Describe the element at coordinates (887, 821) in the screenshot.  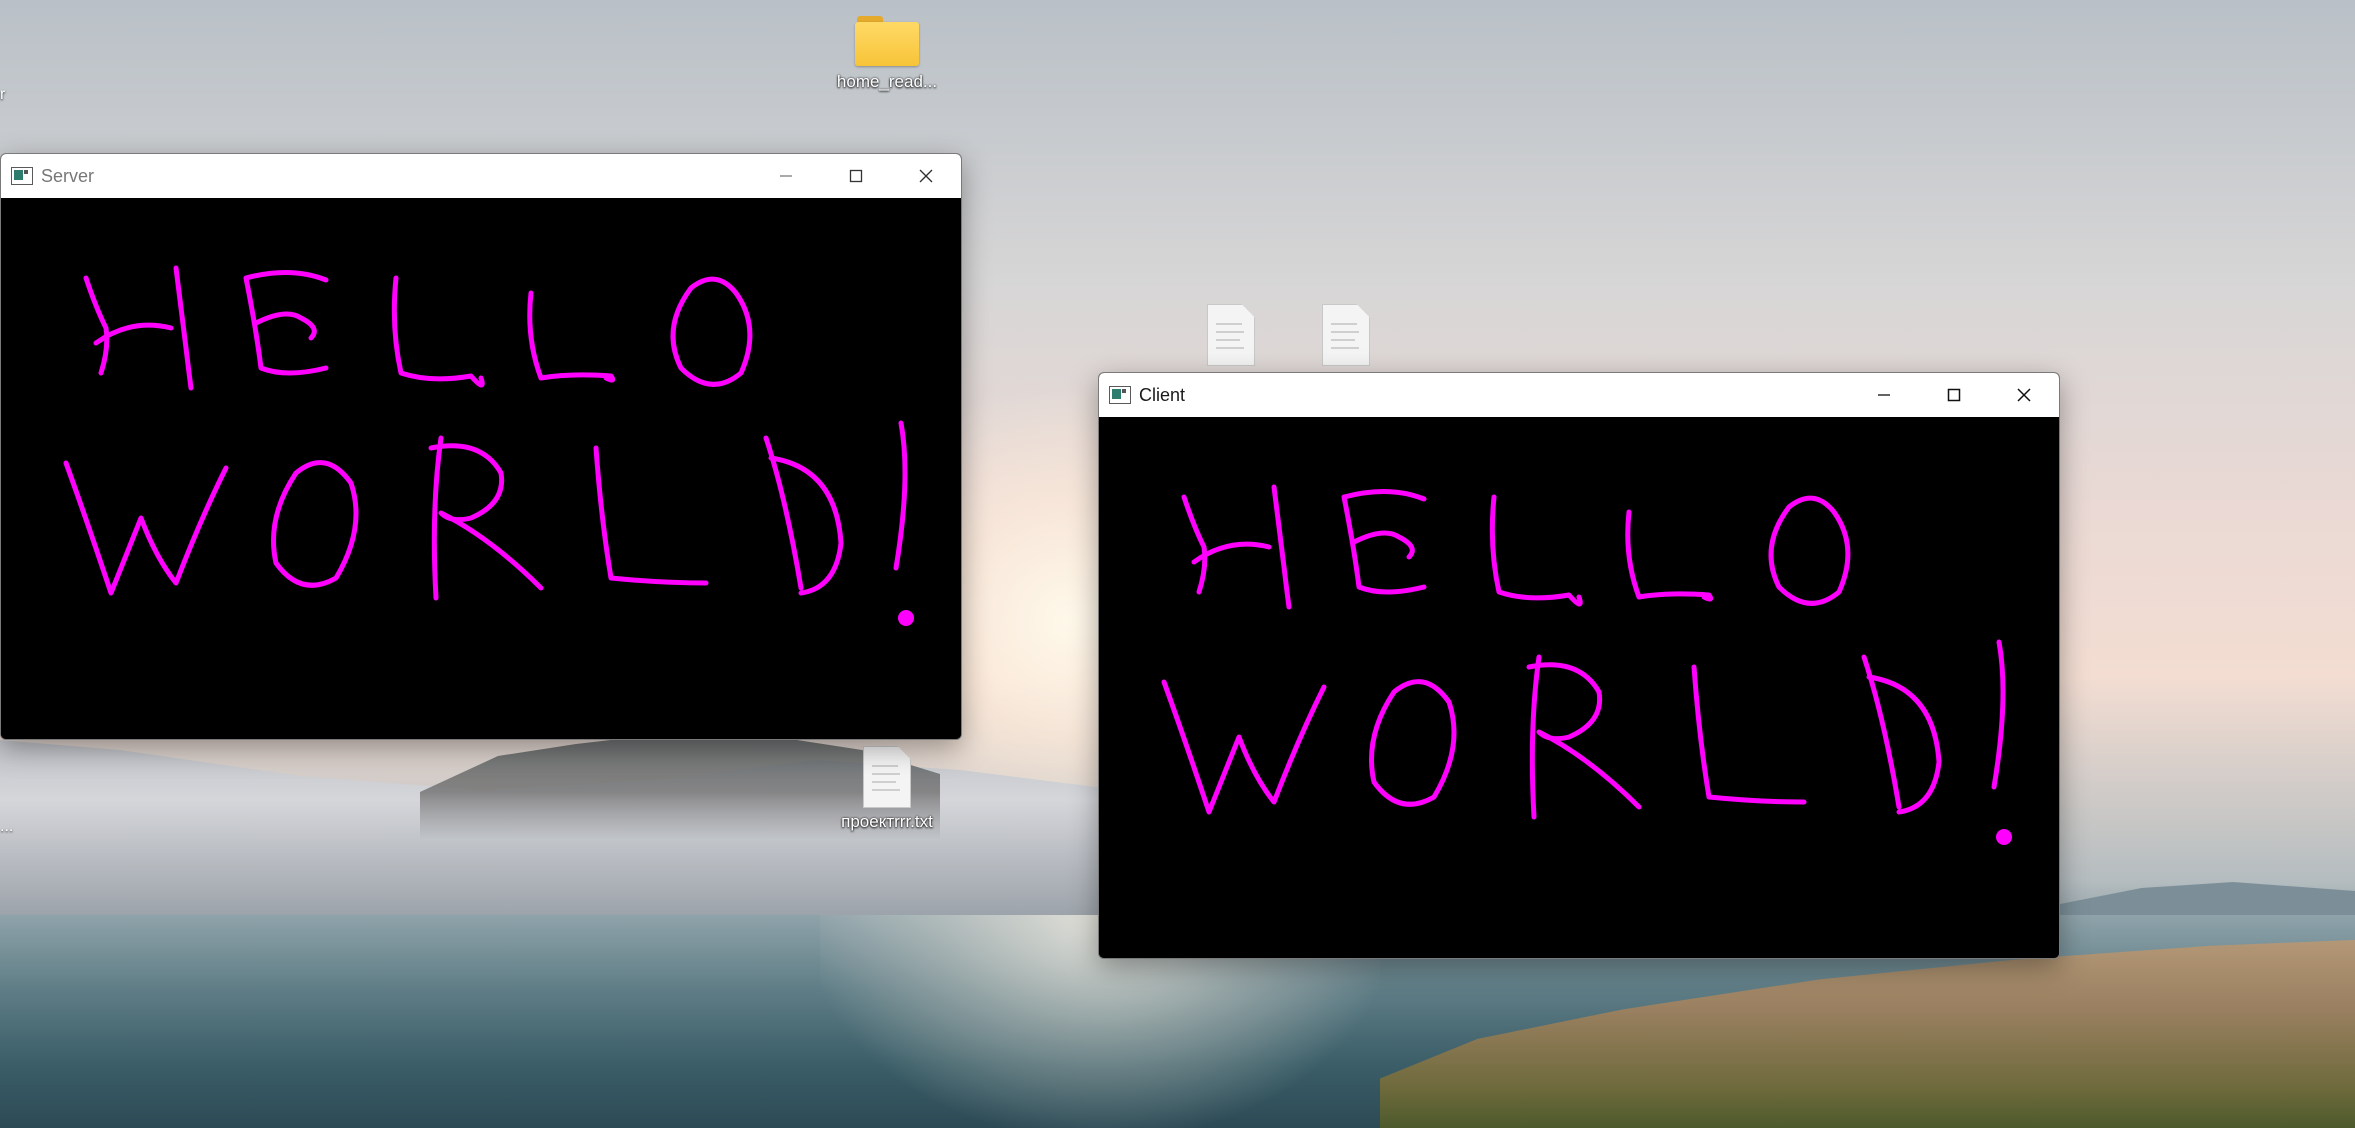
I see `desktop-icon-label: проектrrr.txt` at that location.